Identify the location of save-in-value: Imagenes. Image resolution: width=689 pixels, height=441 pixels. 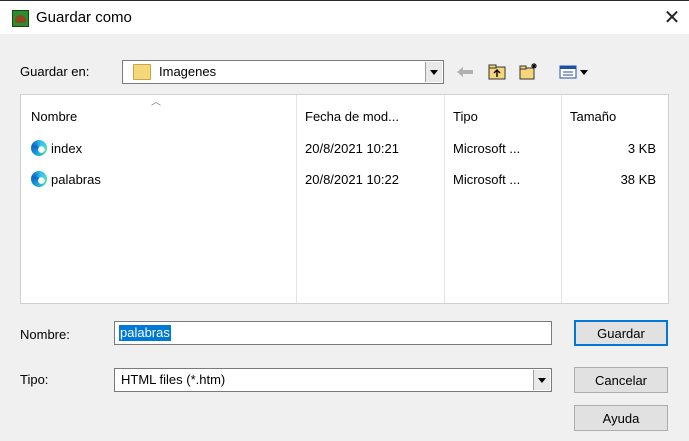
(188, 71).